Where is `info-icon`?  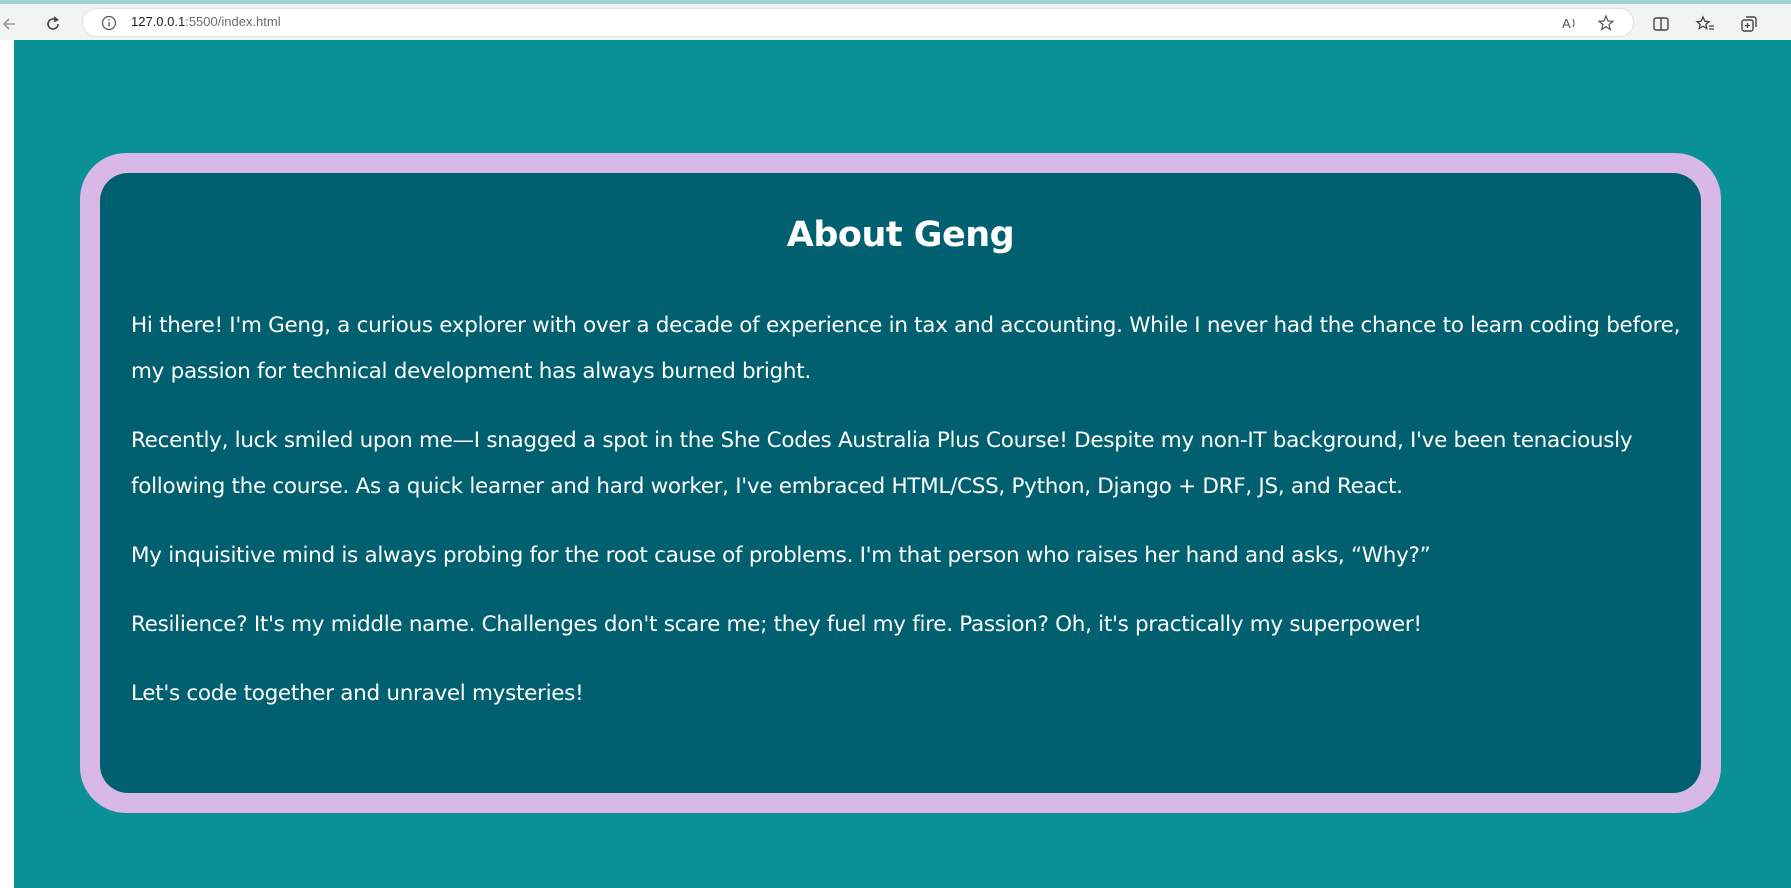 info-icon is located at coordinates (109, 23).